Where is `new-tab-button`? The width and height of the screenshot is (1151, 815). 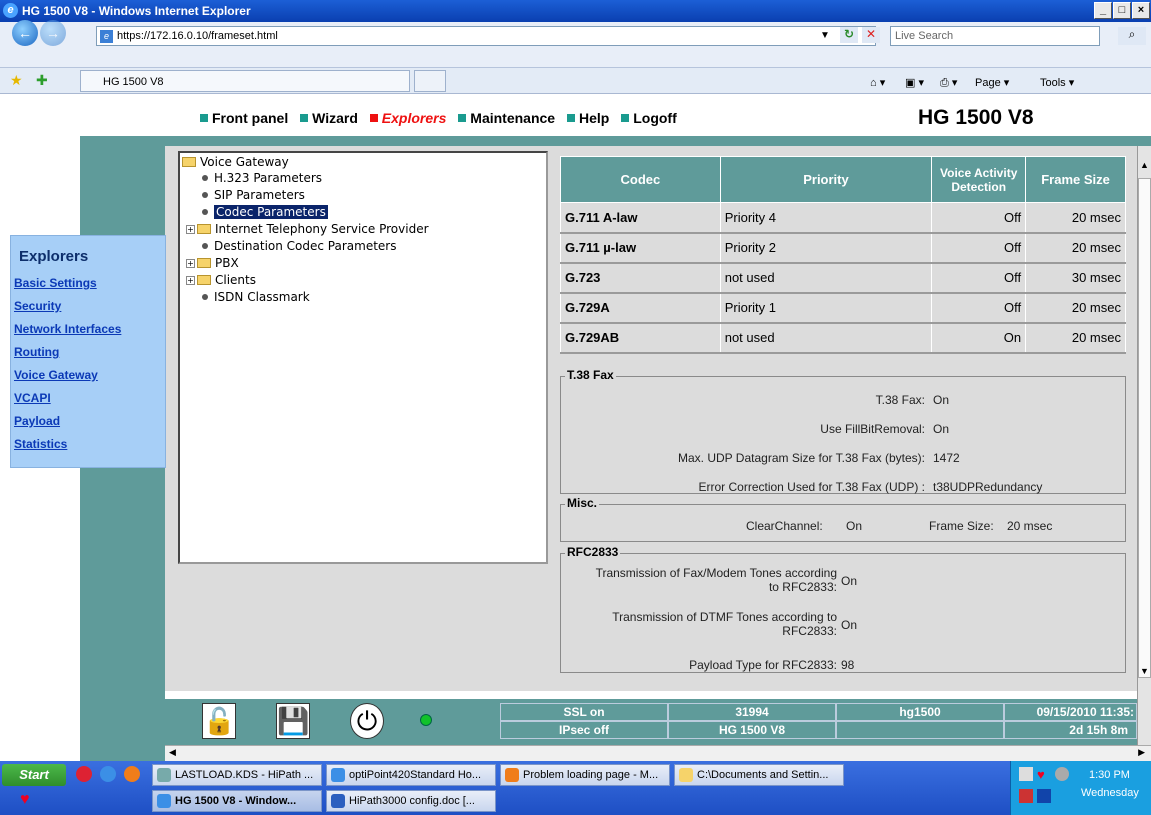 new-tab-button is located at coordinates (430, 81).